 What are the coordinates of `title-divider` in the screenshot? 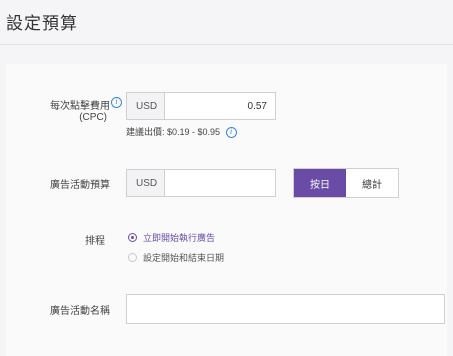 It's located at (226, 44).